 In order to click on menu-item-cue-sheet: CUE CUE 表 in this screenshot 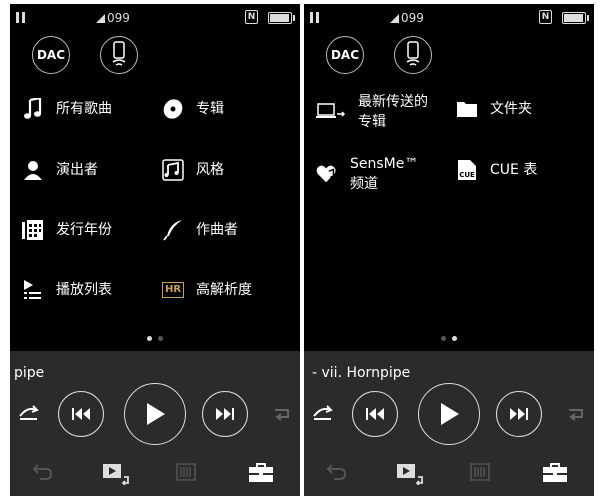, I will do `click(496, 170)`.